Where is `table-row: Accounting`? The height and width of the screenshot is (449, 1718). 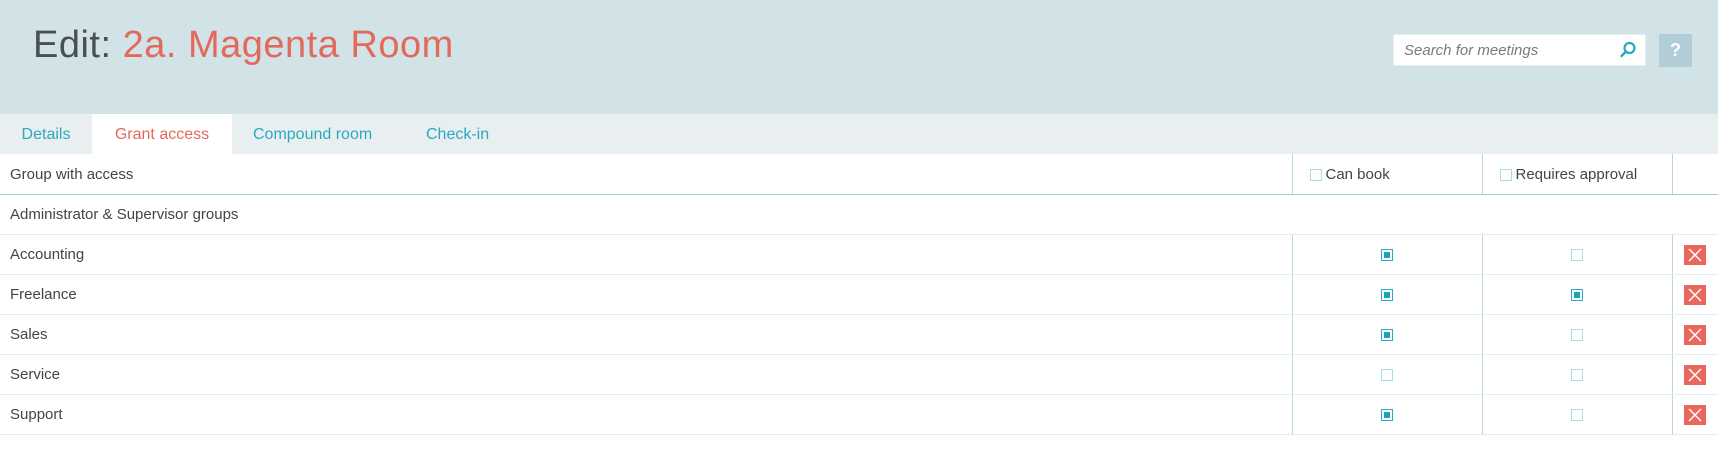 table-row: Accounting is located at coordinates (859, 254).